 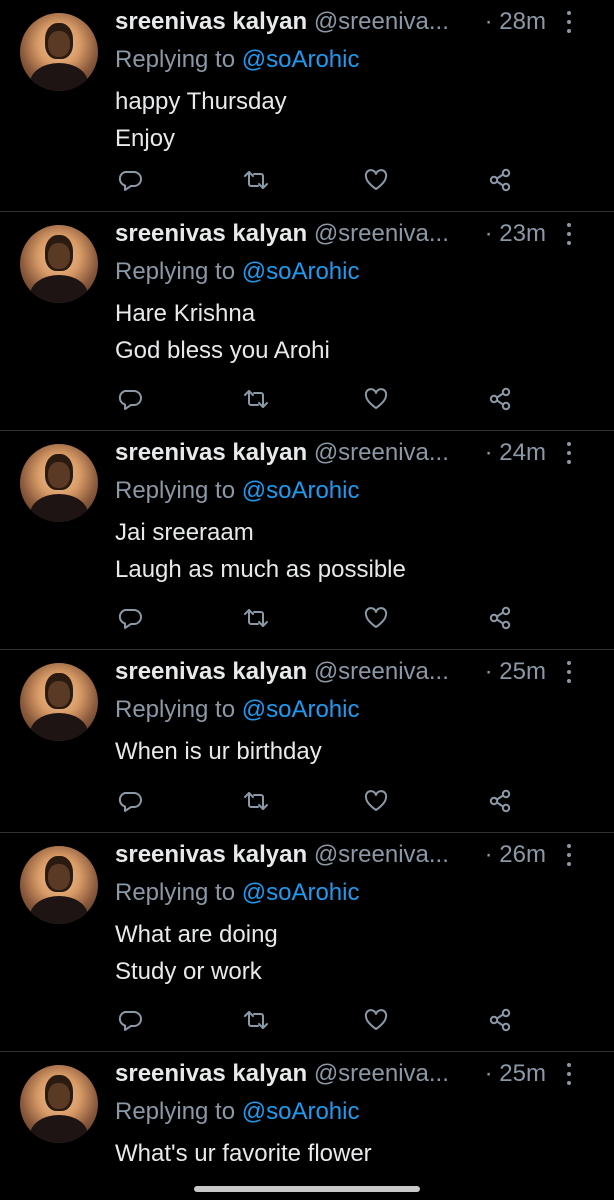 I want to click on timestamp: · 24m, so click(x=515, y=453).